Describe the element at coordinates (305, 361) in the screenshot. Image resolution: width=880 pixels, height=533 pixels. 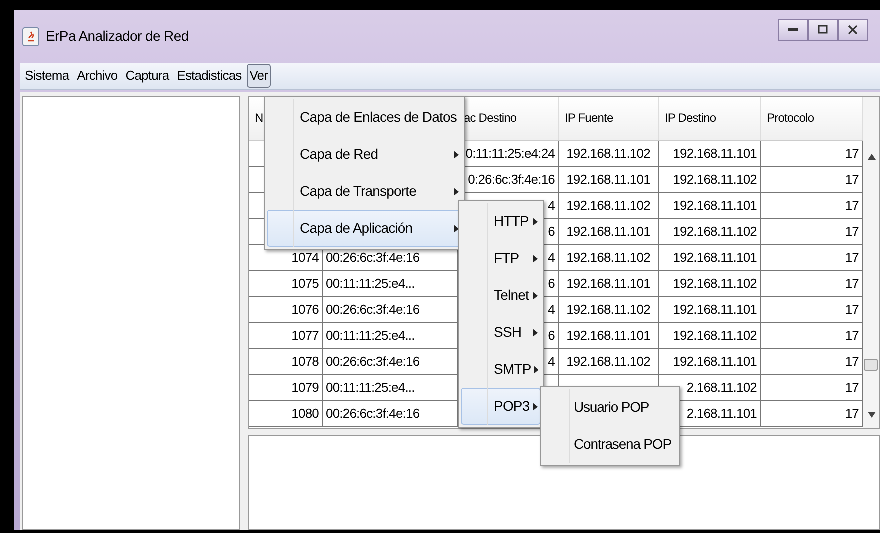
I see `table-cell: 1078` at that location.